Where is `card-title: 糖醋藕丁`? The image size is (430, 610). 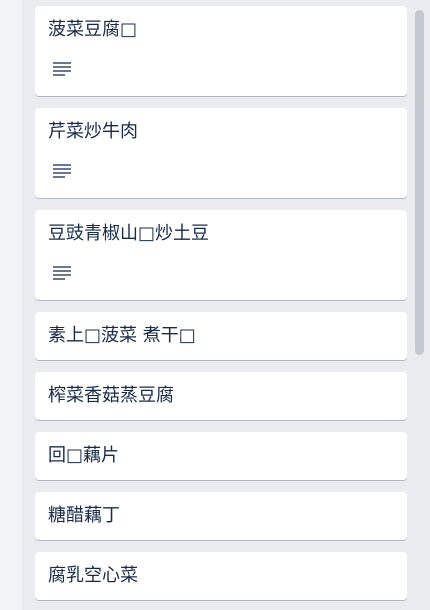
card-title: 糖醋藕丁 is located at coordinates (84, 515).